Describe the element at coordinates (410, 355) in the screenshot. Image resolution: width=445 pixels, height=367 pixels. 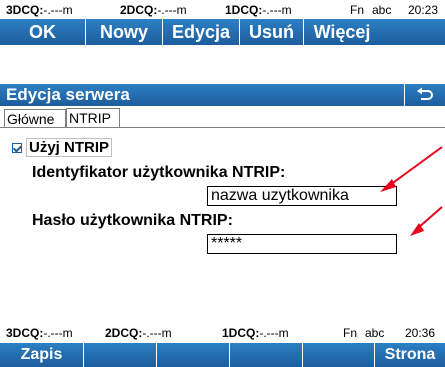
I see `page-button: Strona` at that location.